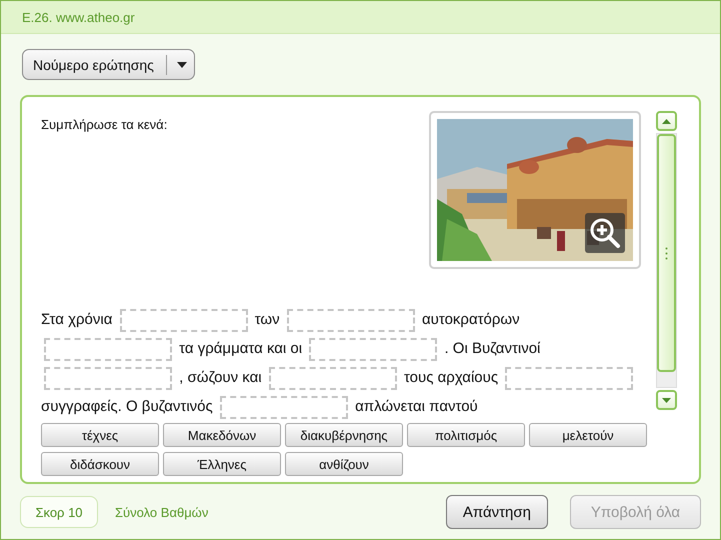 Image resolution: width=721 pixels, height=540 pixels. What do you see at coordinates (104, 125) in the screenshot?
I see `instruction-text: Συμπλήρωσε τα κενά:` at bounding box center [104, 125].